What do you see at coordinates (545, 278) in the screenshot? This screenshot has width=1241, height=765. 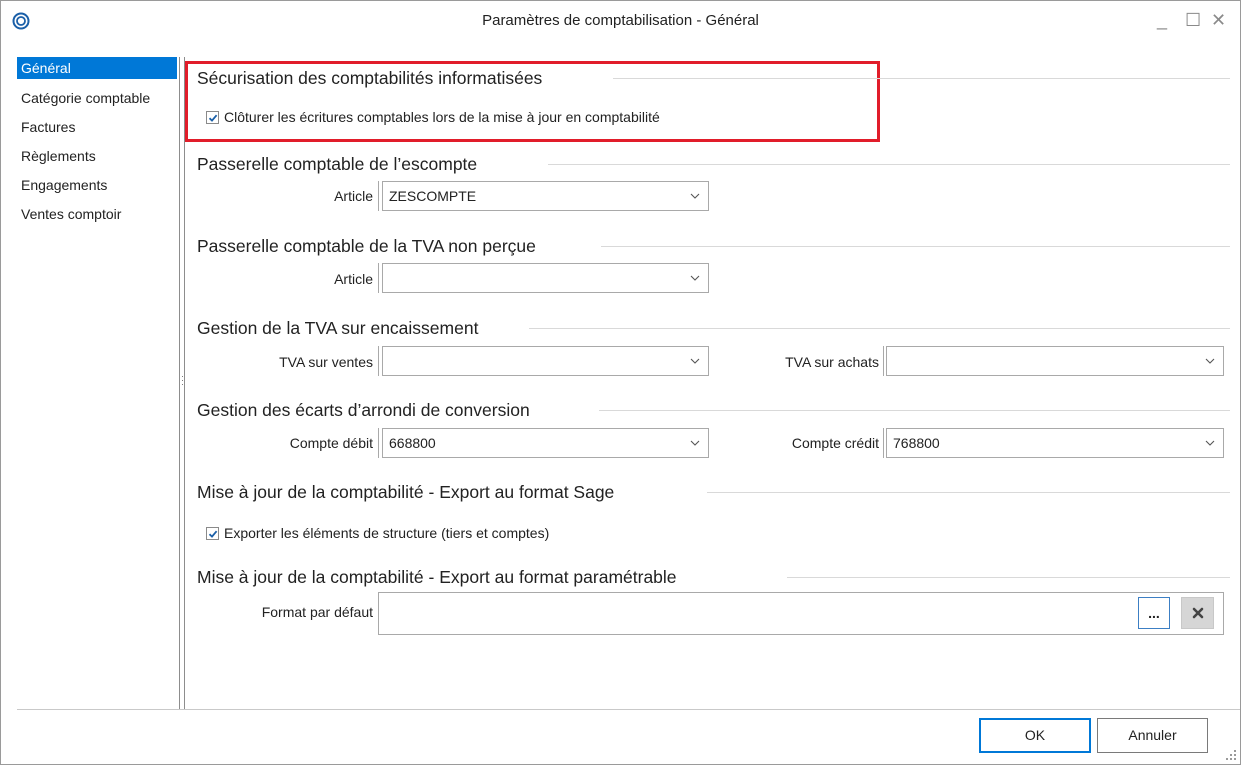 I see `tva-non-percue-article-select` at bounding box center [545, 278].